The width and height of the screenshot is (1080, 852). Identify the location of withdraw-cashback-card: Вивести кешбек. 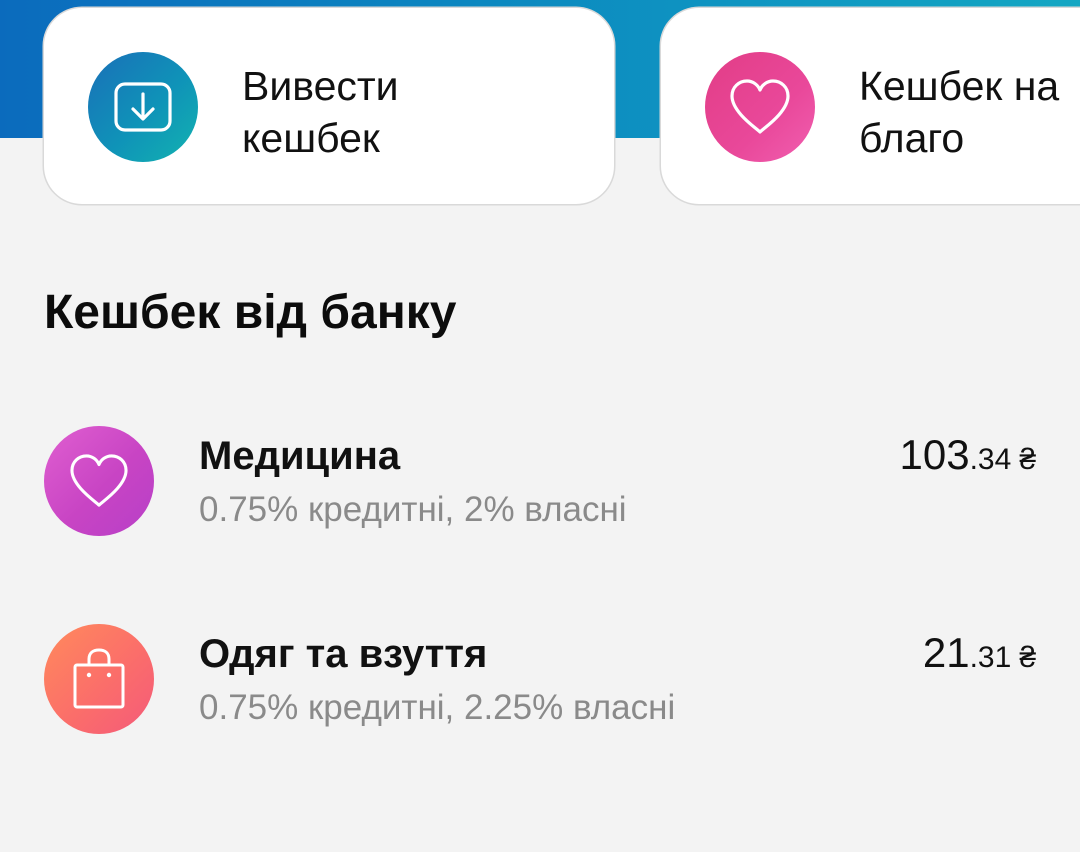
(329, 106).